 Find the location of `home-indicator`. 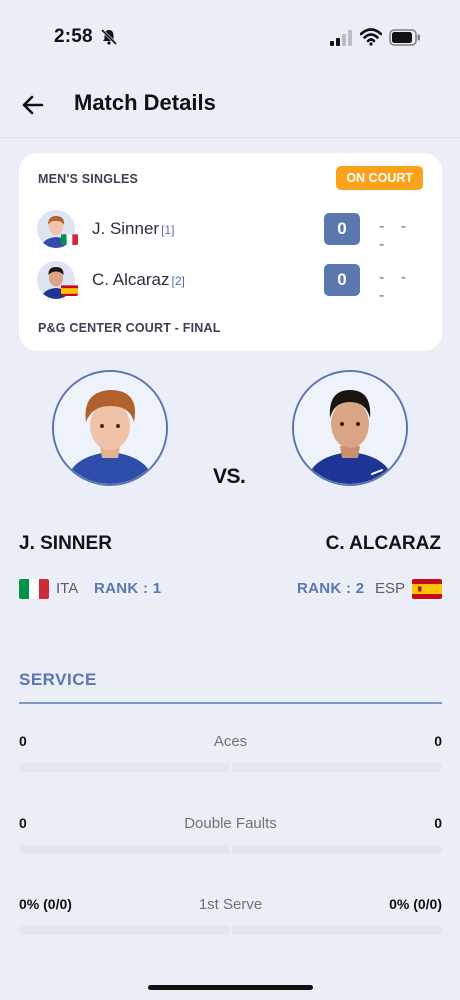

home-indicator is located at coordinates (230, 987).